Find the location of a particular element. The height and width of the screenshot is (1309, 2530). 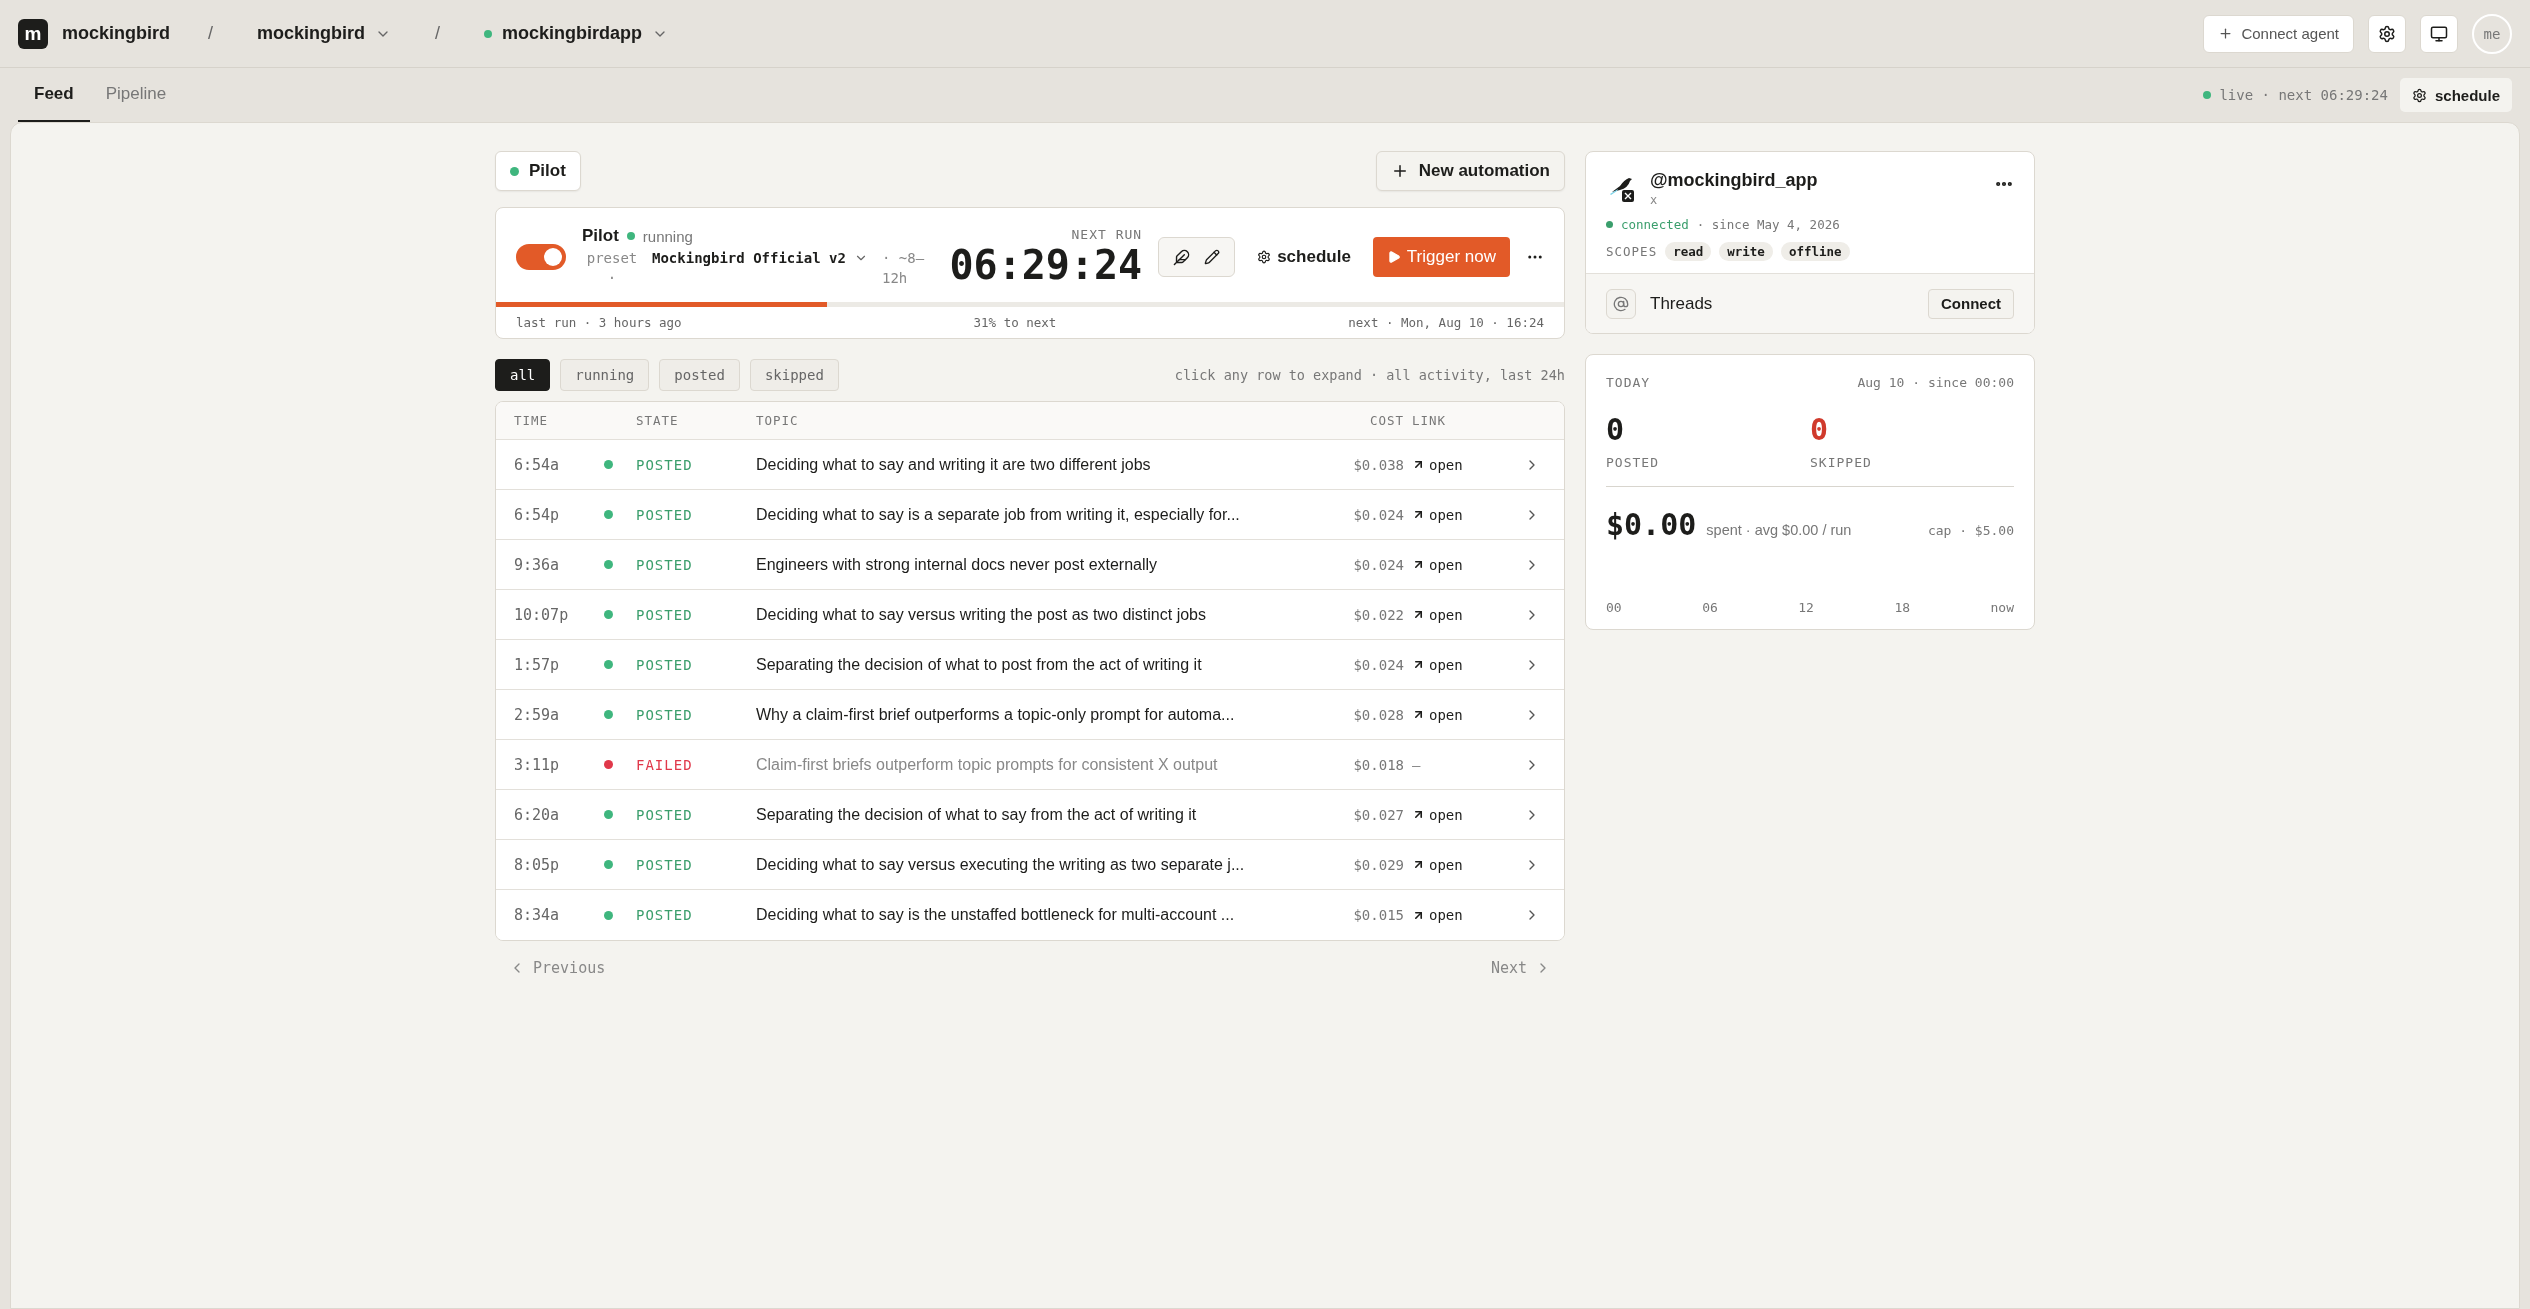

cost-cell: $0.028 is located at coordinates (1378, 714).